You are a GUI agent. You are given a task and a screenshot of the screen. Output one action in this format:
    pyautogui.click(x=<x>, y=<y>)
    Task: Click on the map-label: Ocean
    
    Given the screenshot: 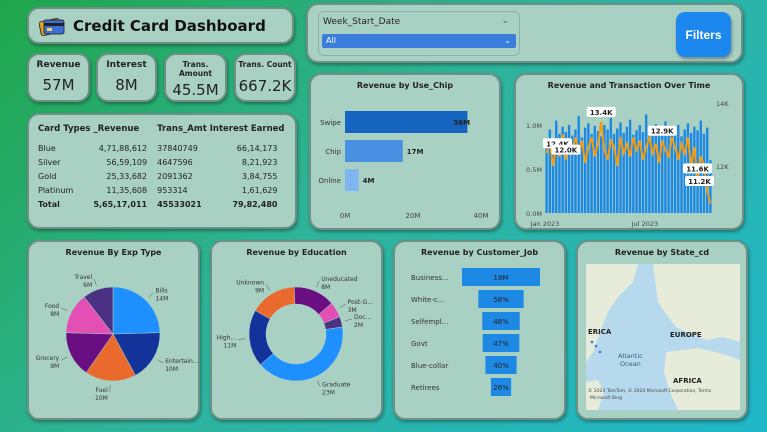 What is the action you would take?
    pyautogui.click(x=630, y=364)
    